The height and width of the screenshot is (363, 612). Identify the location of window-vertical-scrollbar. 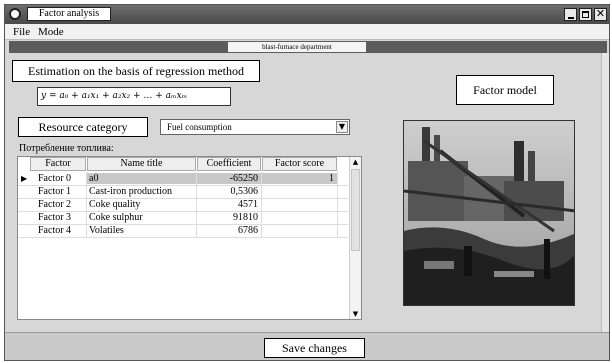
(605, 192).